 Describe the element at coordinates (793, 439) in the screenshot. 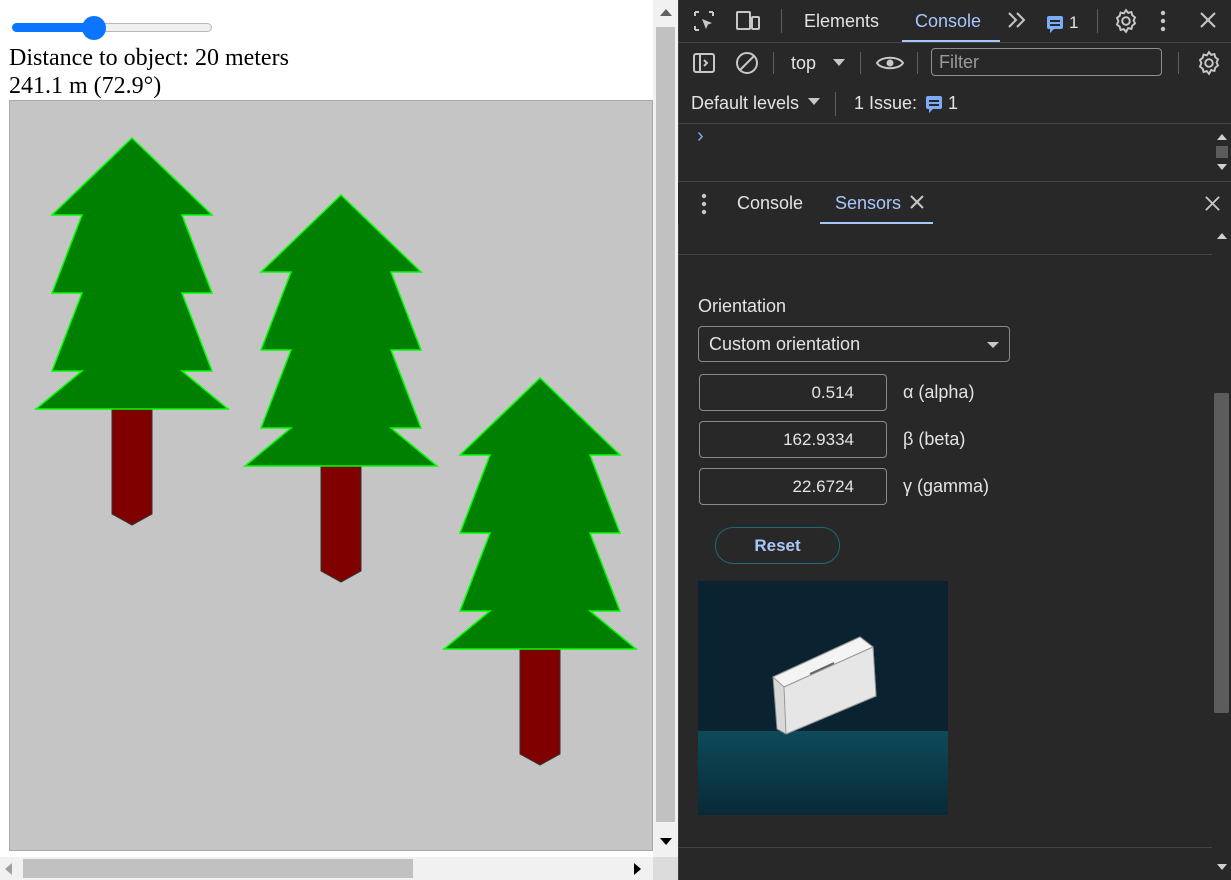

I see `beta-input: 162.9334` at that location.